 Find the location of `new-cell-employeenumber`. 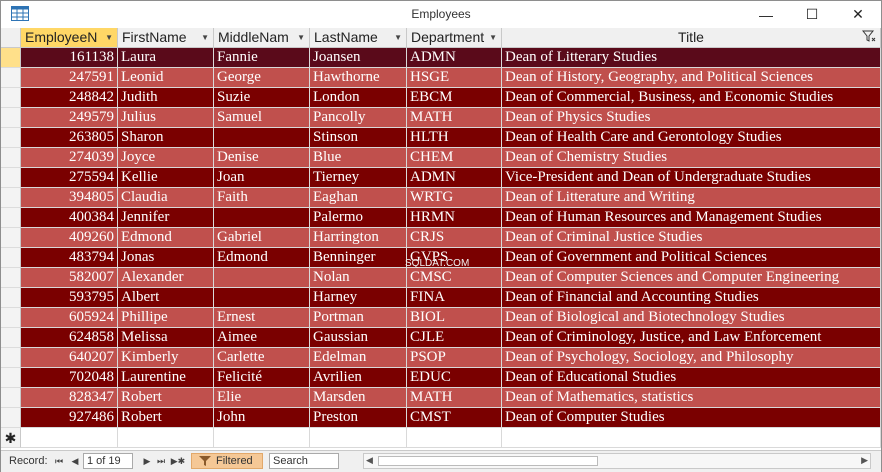

new-cell-employeenumber is located at coordinates (69, 438).